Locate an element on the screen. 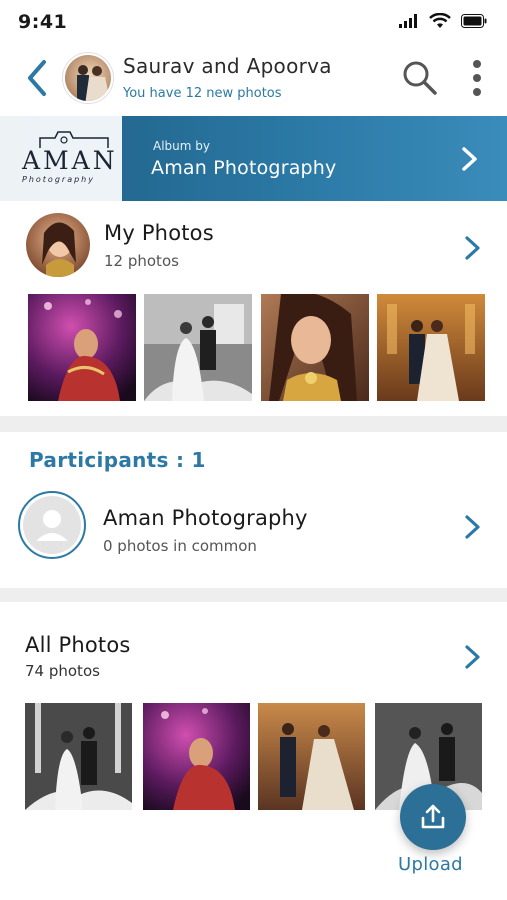 This screenshot has height=900, width=507. back-arrow-icon is located at coordinates (38, 78).